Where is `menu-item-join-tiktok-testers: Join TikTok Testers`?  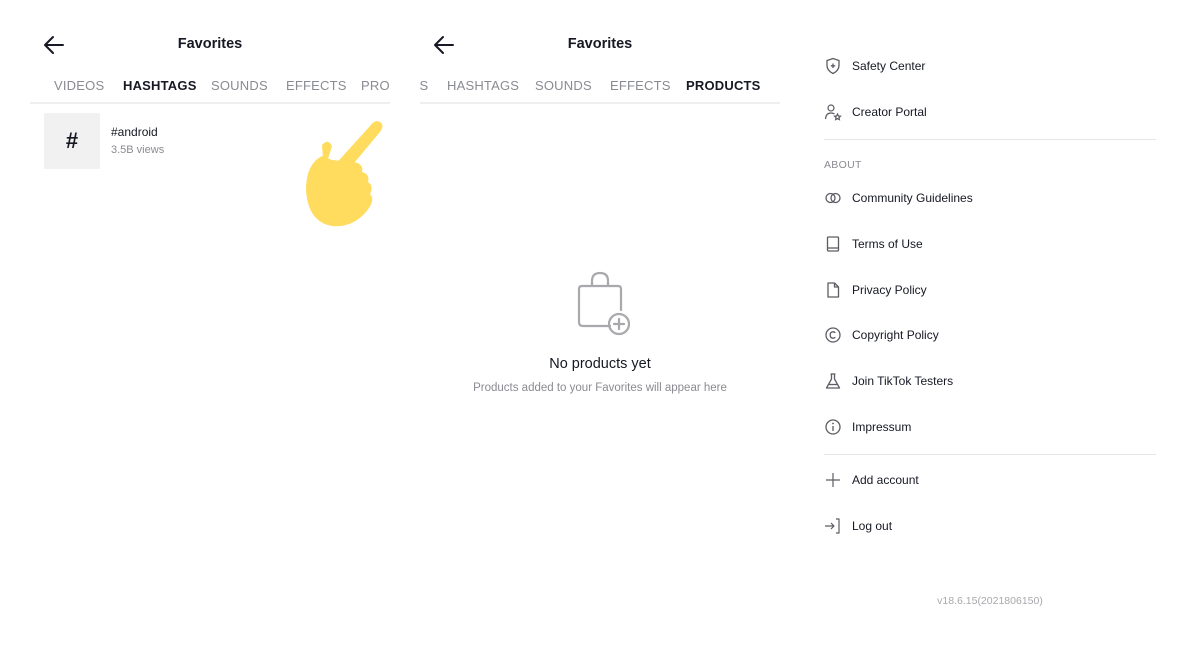 menu-item-join-tiktok-testers: Join TikTok Testers is located at coordinates (990, 382).